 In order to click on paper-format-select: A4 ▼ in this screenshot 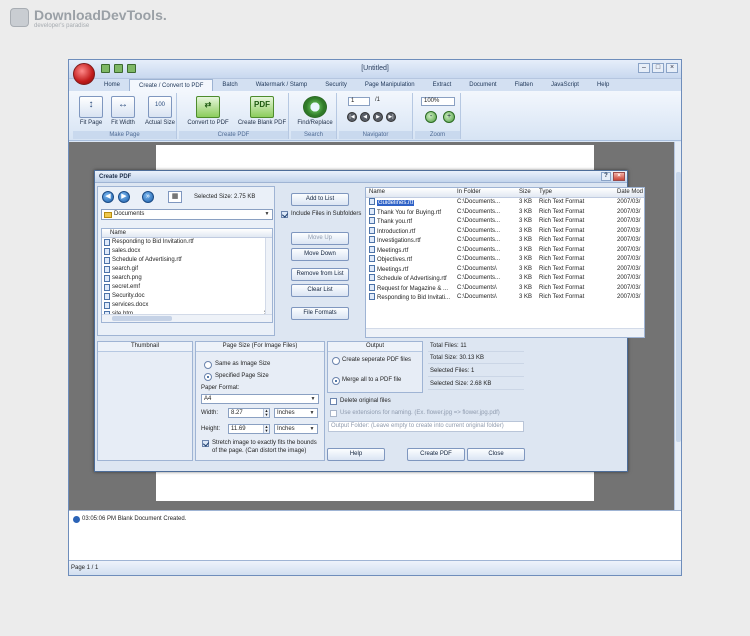, I will do `click(260, 399)`.